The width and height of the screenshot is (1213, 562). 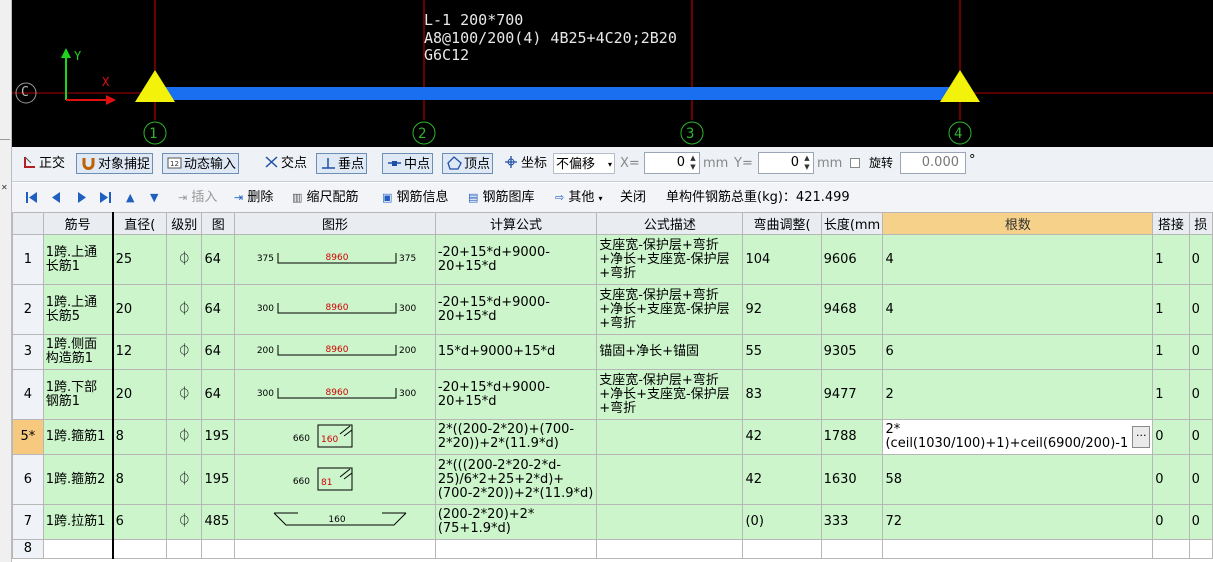 What do you see at coordinates (1018, 479) in the screenshot?
I see `count-cell: 58` at bounding box center [1018, 479].